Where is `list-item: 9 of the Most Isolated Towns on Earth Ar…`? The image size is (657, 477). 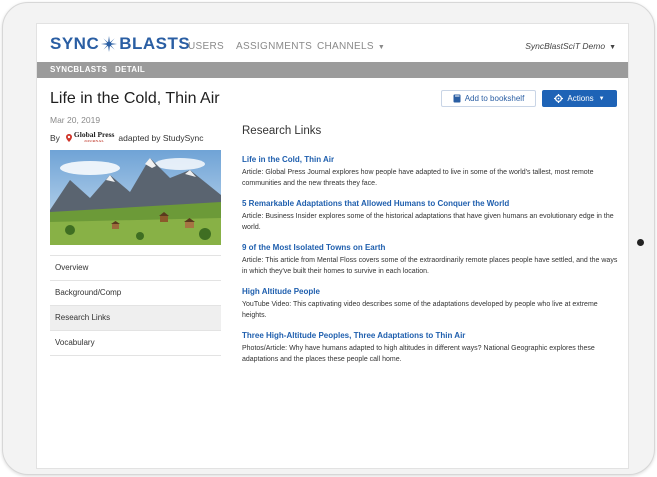
list-item: 9 of the Most Isolated Towns on Earth Ar… is located at coordinates (431, 260).